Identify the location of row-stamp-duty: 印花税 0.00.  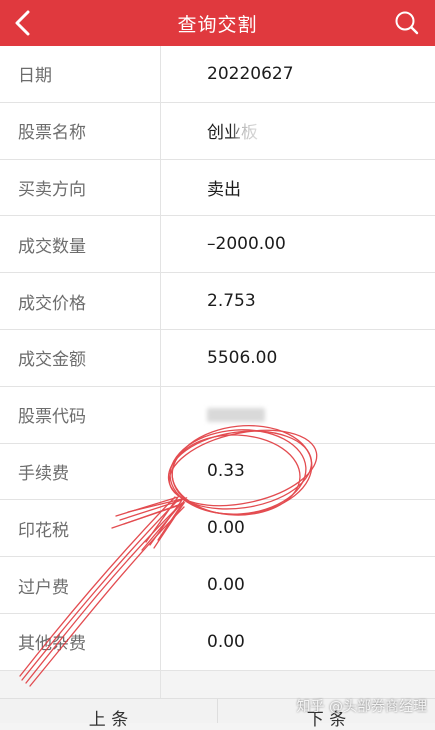
(217, 529).